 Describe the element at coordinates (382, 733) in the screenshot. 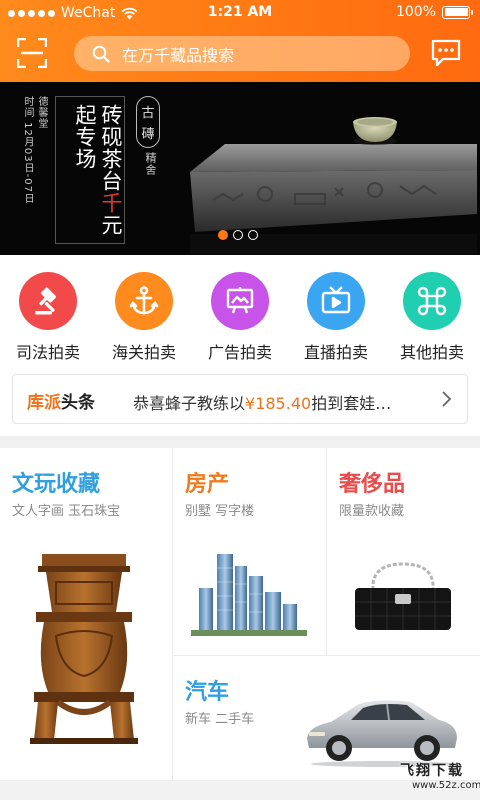

I see `car-image` at that location.